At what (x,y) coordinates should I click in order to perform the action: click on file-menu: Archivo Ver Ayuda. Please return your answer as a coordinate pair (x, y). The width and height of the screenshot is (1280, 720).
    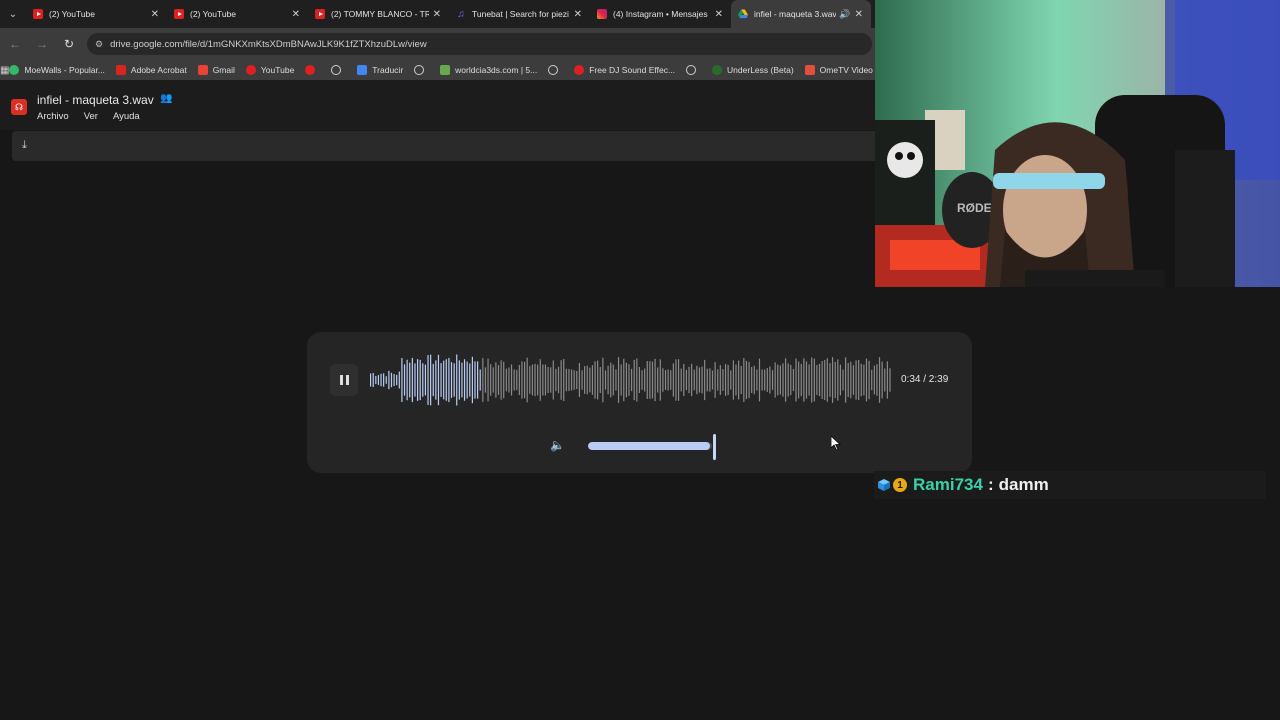
    Looking at the image, I should click on (88, 116).